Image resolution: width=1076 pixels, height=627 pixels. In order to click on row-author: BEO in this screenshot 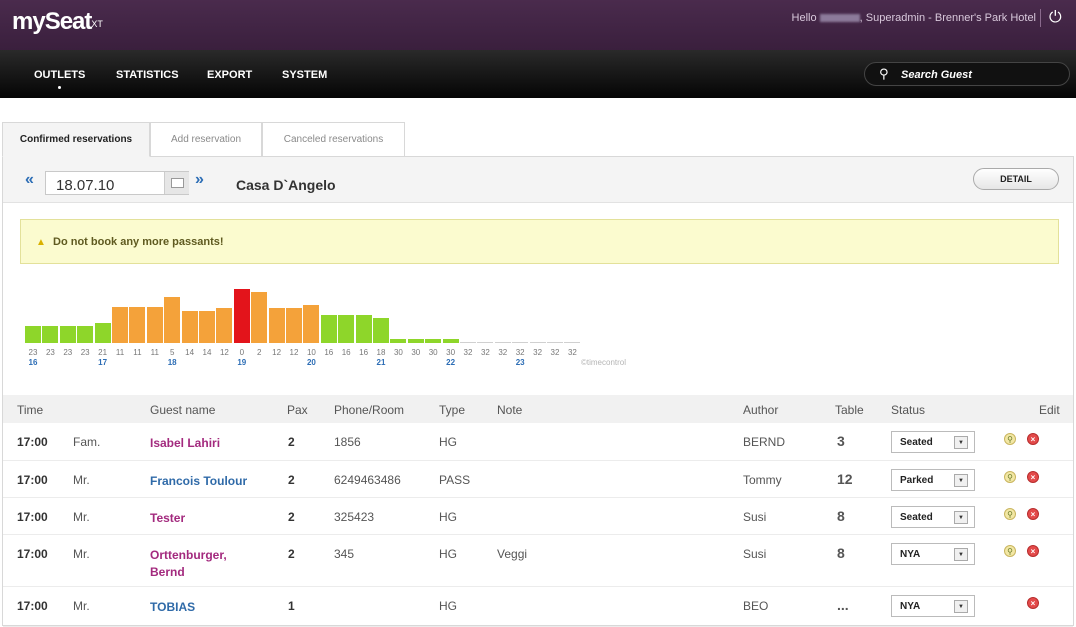, I will do `click(756, 606)`.